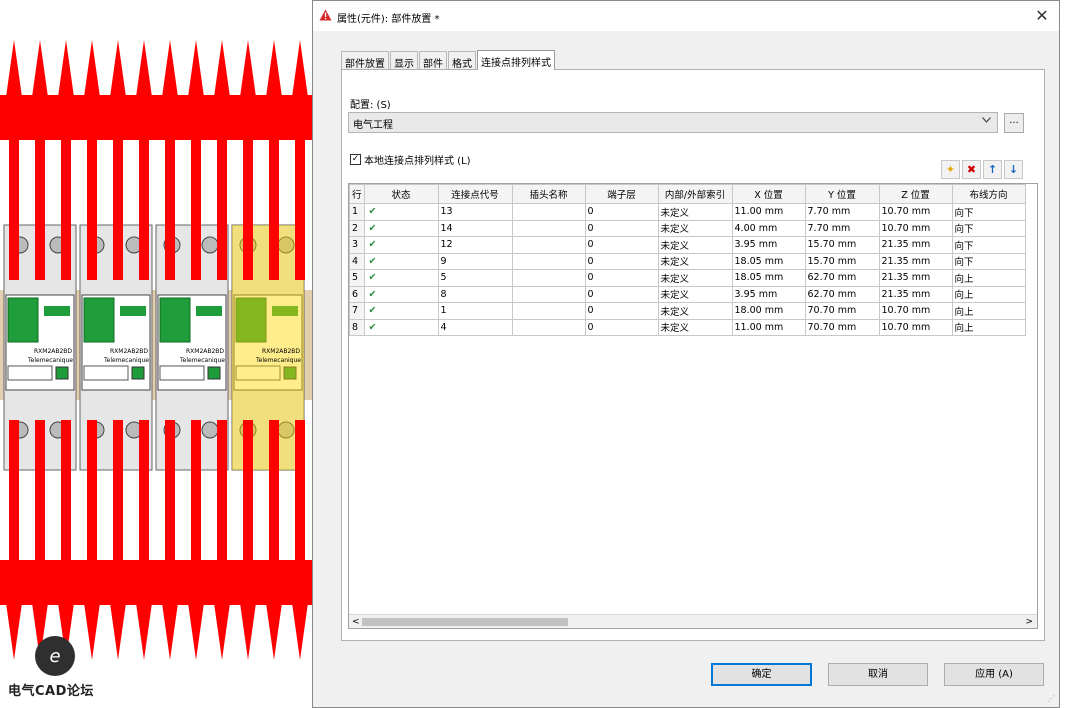 This screenshot has width=1080, height=708. What do you see at coordinates (433, 60) in the screenshot?
I see `tab-parts: 部件` at bounding box center [433, 60].